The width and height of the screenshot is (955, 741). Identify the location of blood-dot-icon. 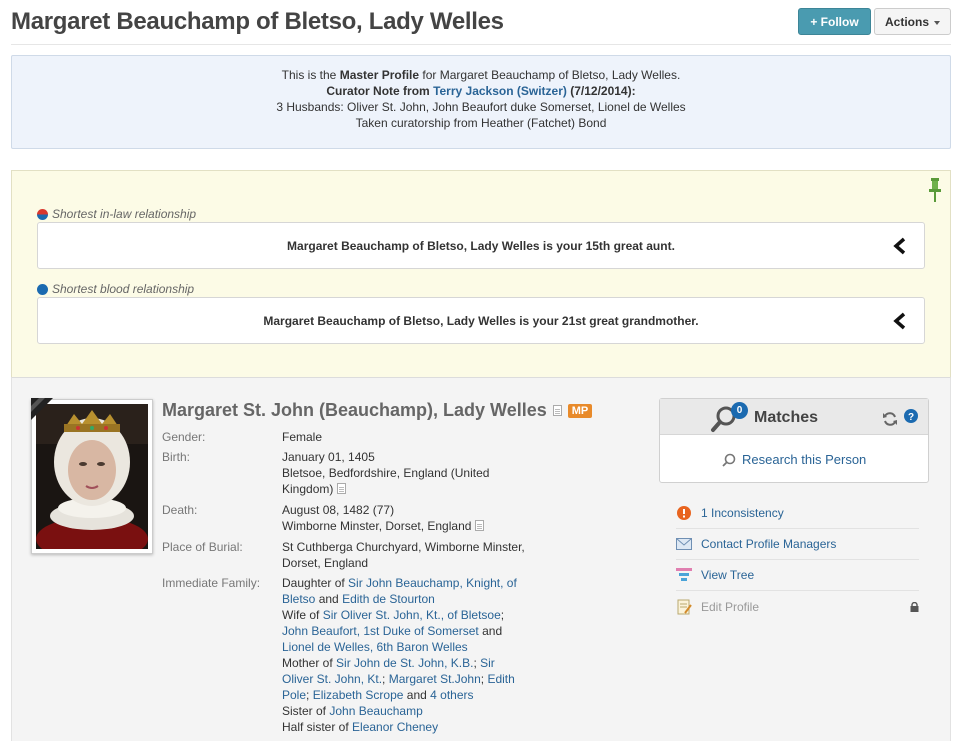
(42, 289).